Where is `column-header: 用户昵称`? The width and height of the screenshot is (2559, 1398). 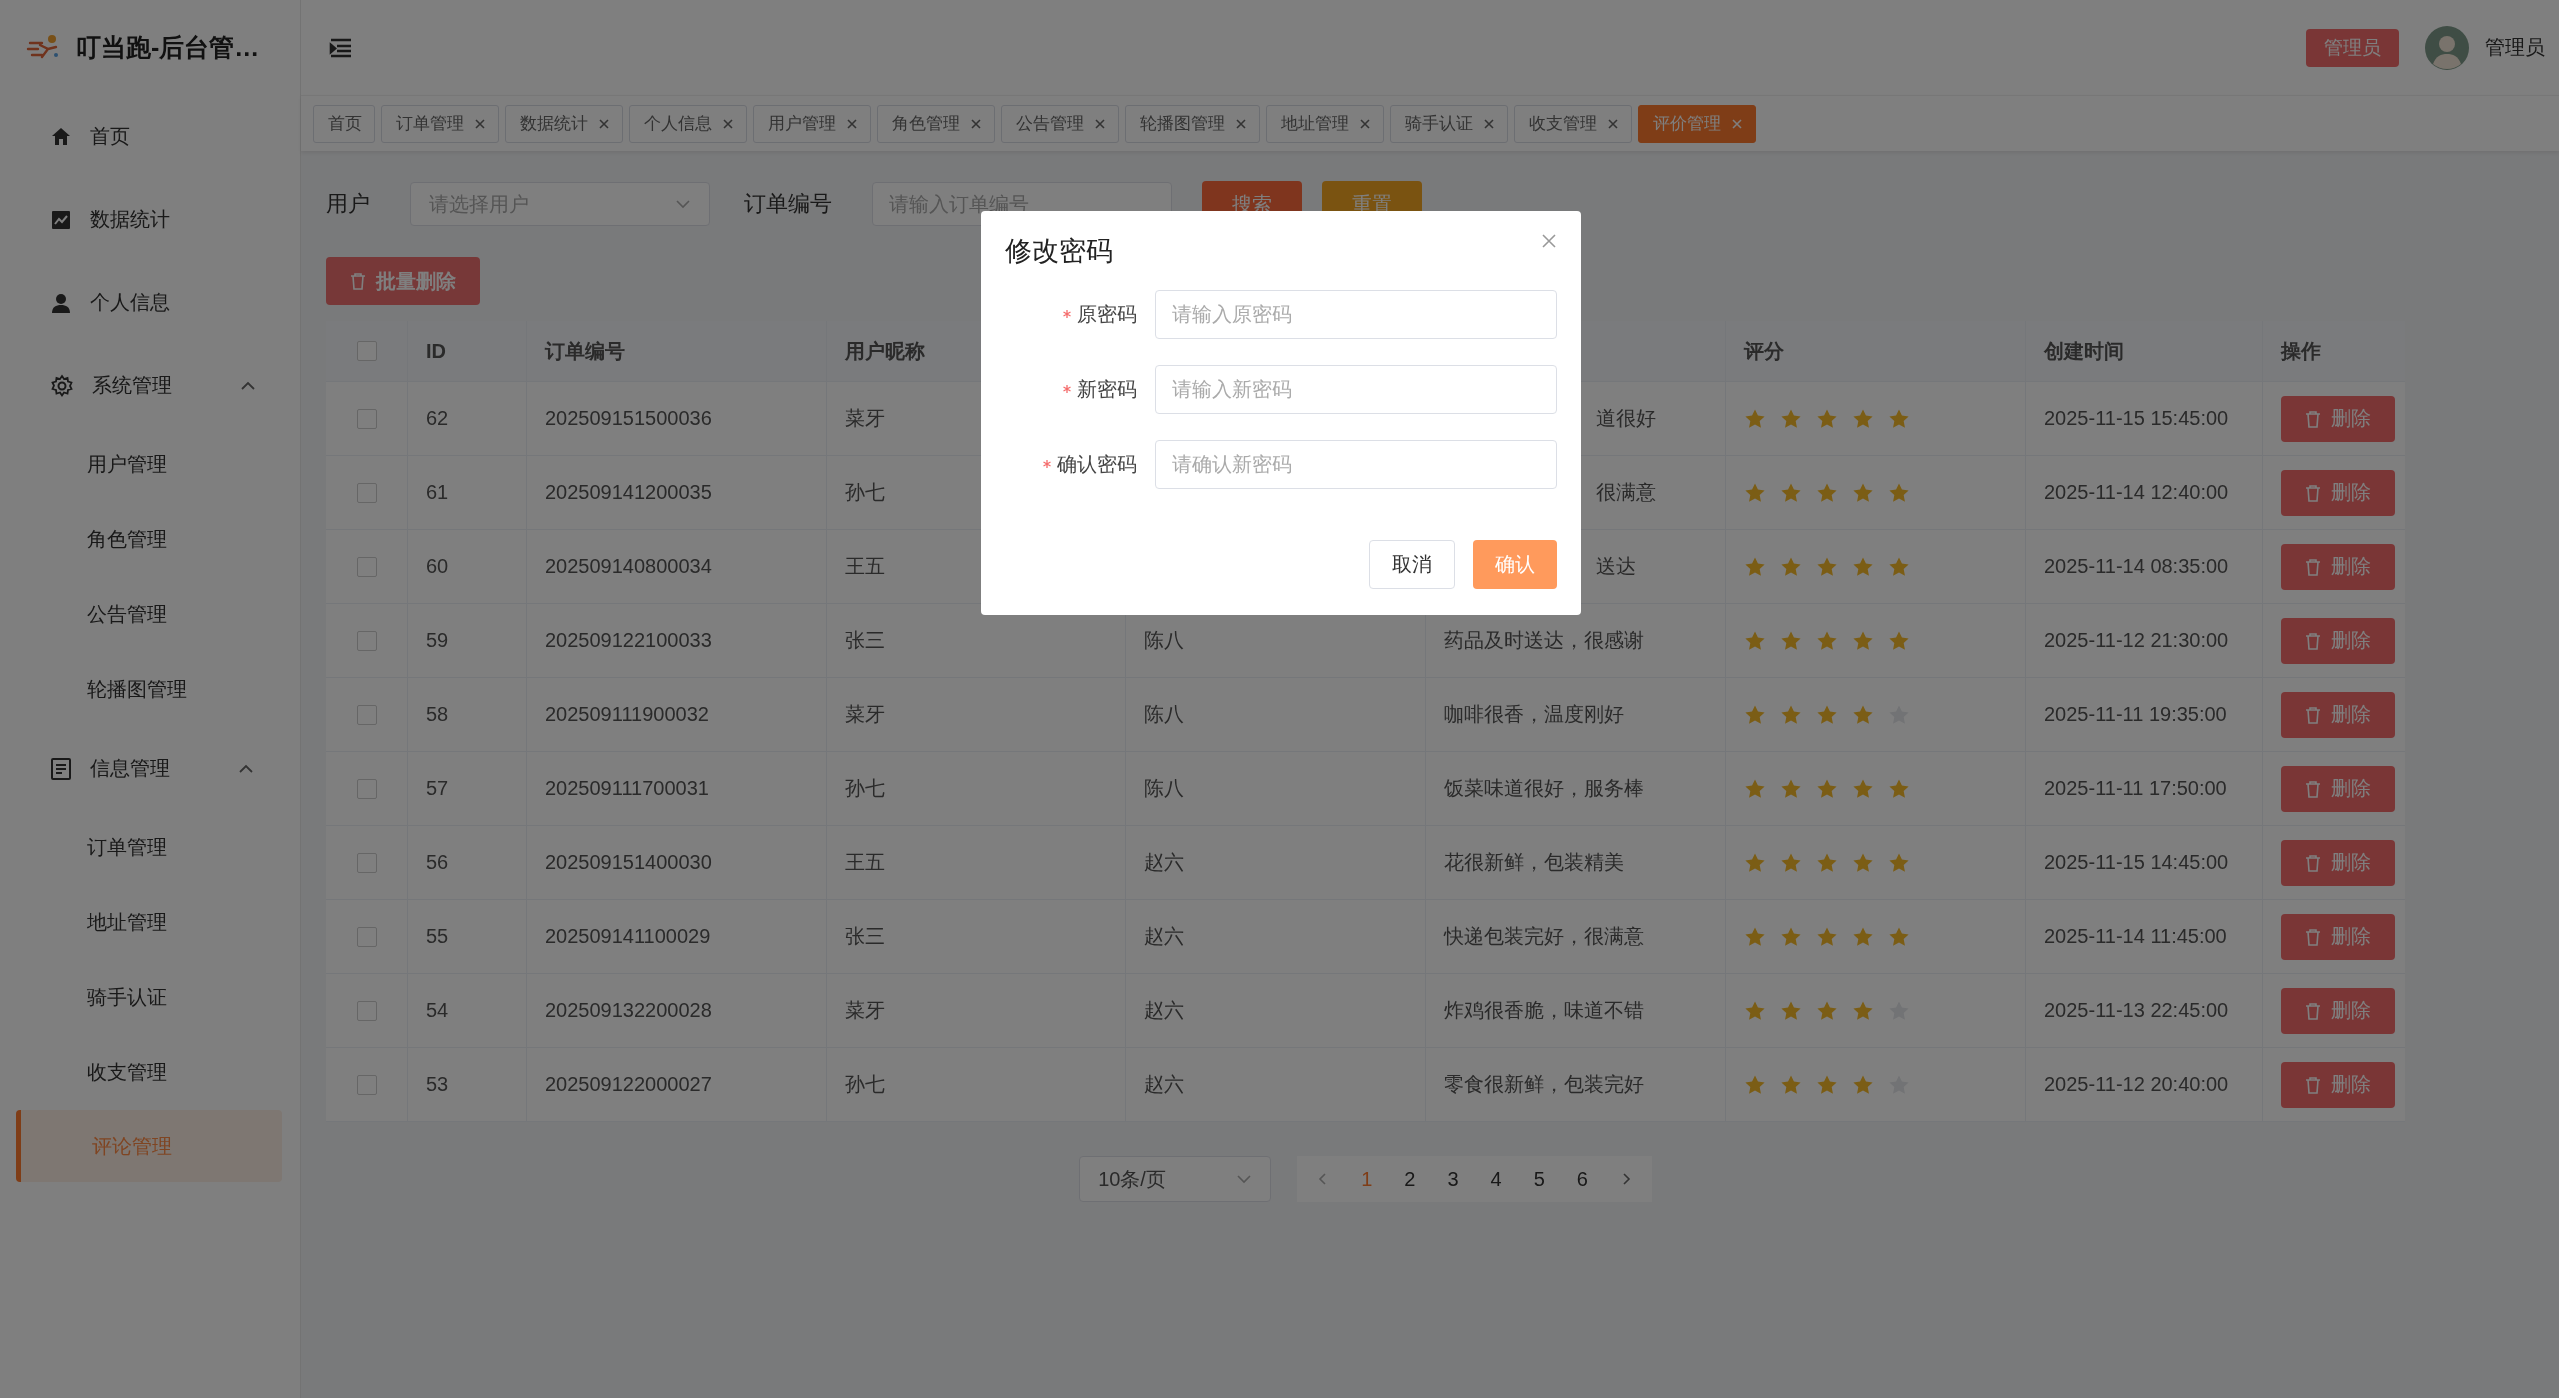
column-header: 用户昵称 is located at coordinates (885, 351).